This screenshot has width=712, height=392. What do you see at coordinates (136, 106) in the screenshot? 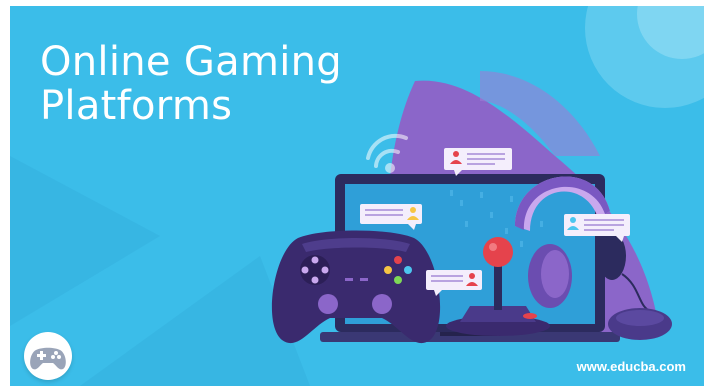
I see `title-line-2: Platforms` at bounding box center [136, 106].